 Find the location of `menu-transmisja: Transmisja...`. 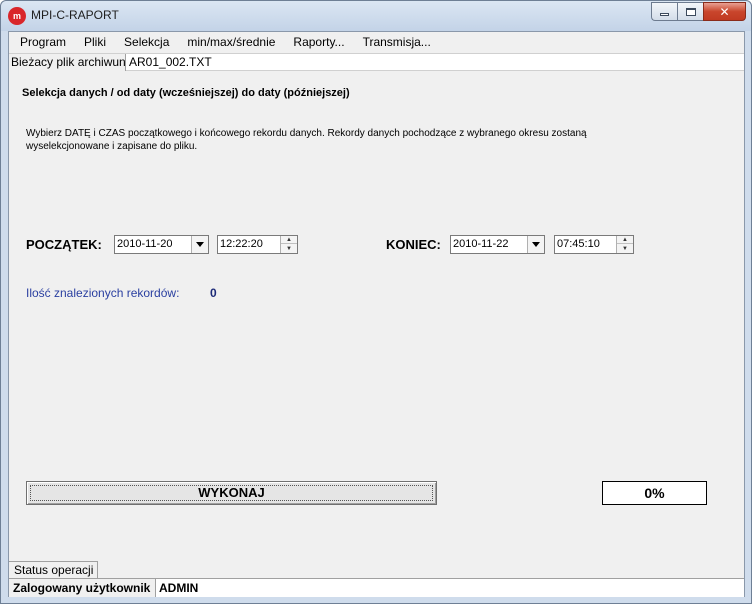

menu-transmisja: Transmisja... is located at coordinates (397, 42).